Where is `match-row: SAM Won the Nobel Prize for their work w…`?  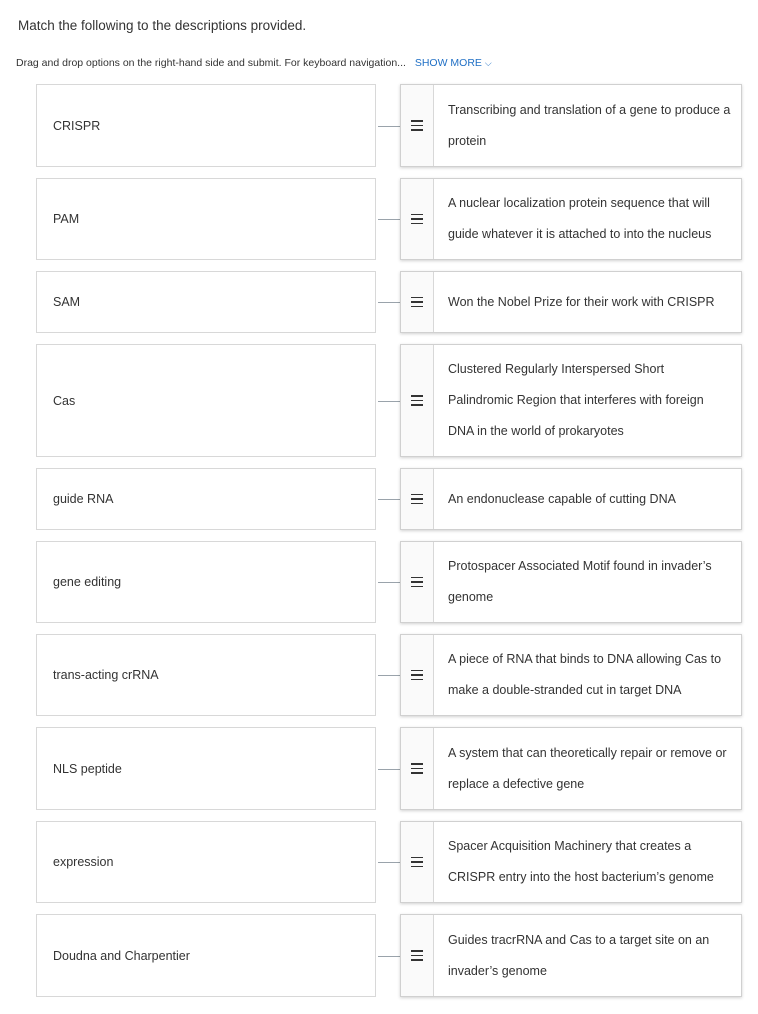
match-row: SAM Won the Nobel Prize for their work w… is located at coordinates (389, 302).